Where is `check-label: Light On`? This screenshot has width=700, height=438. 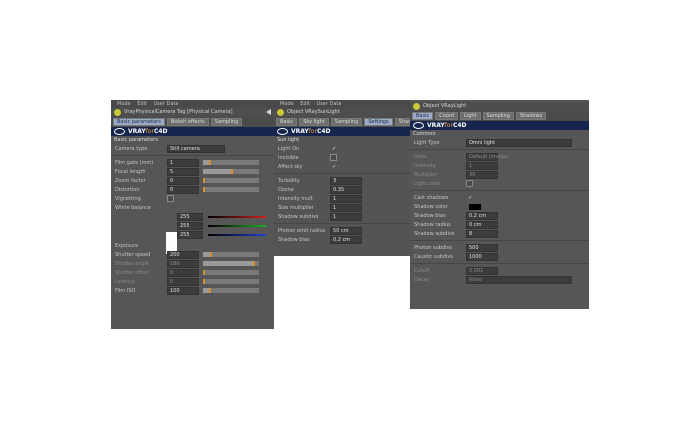 check-label: Light On is located at coordinates (289, 148).